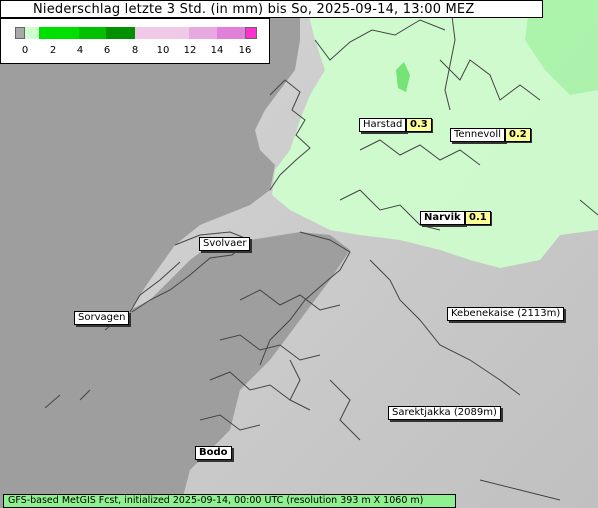 This screenshot has height=508, width=598. What do you see at coordinates (190, 50) in the screenshot?
I see `legend-tick: 12` at bounding box center [190, 50].